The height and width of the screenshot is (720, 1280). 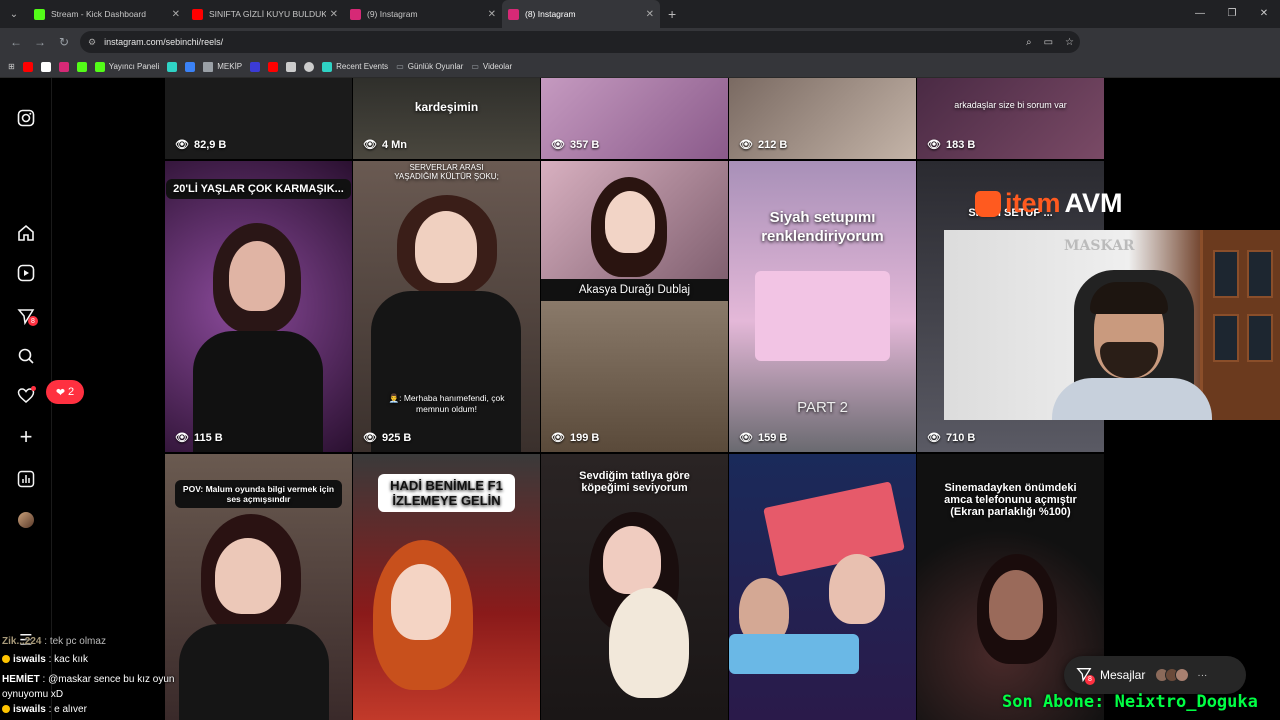 I want to click on tab-search-icon: ⌄, so click(x=14, y=14).